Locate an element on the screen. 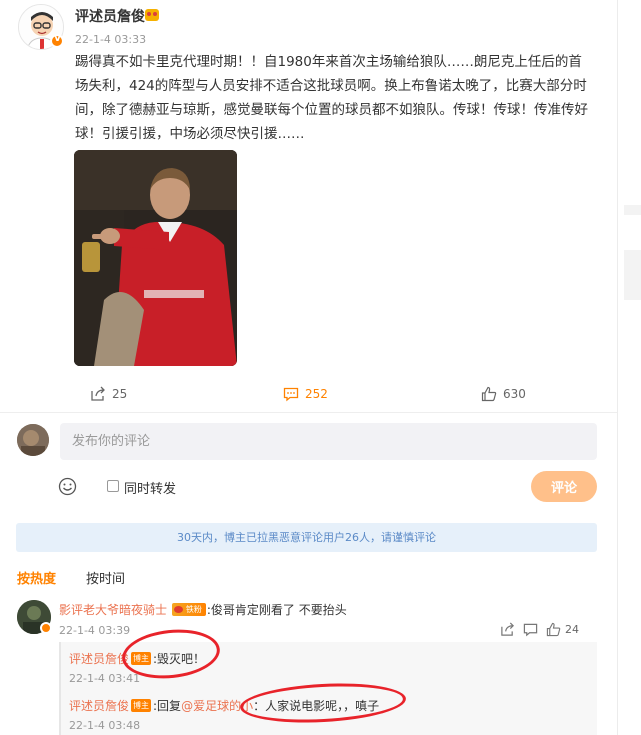 This screenshot has width=641, height=735. repost-checkbox-label: 同时转发 is located at coordinates (150, 487).